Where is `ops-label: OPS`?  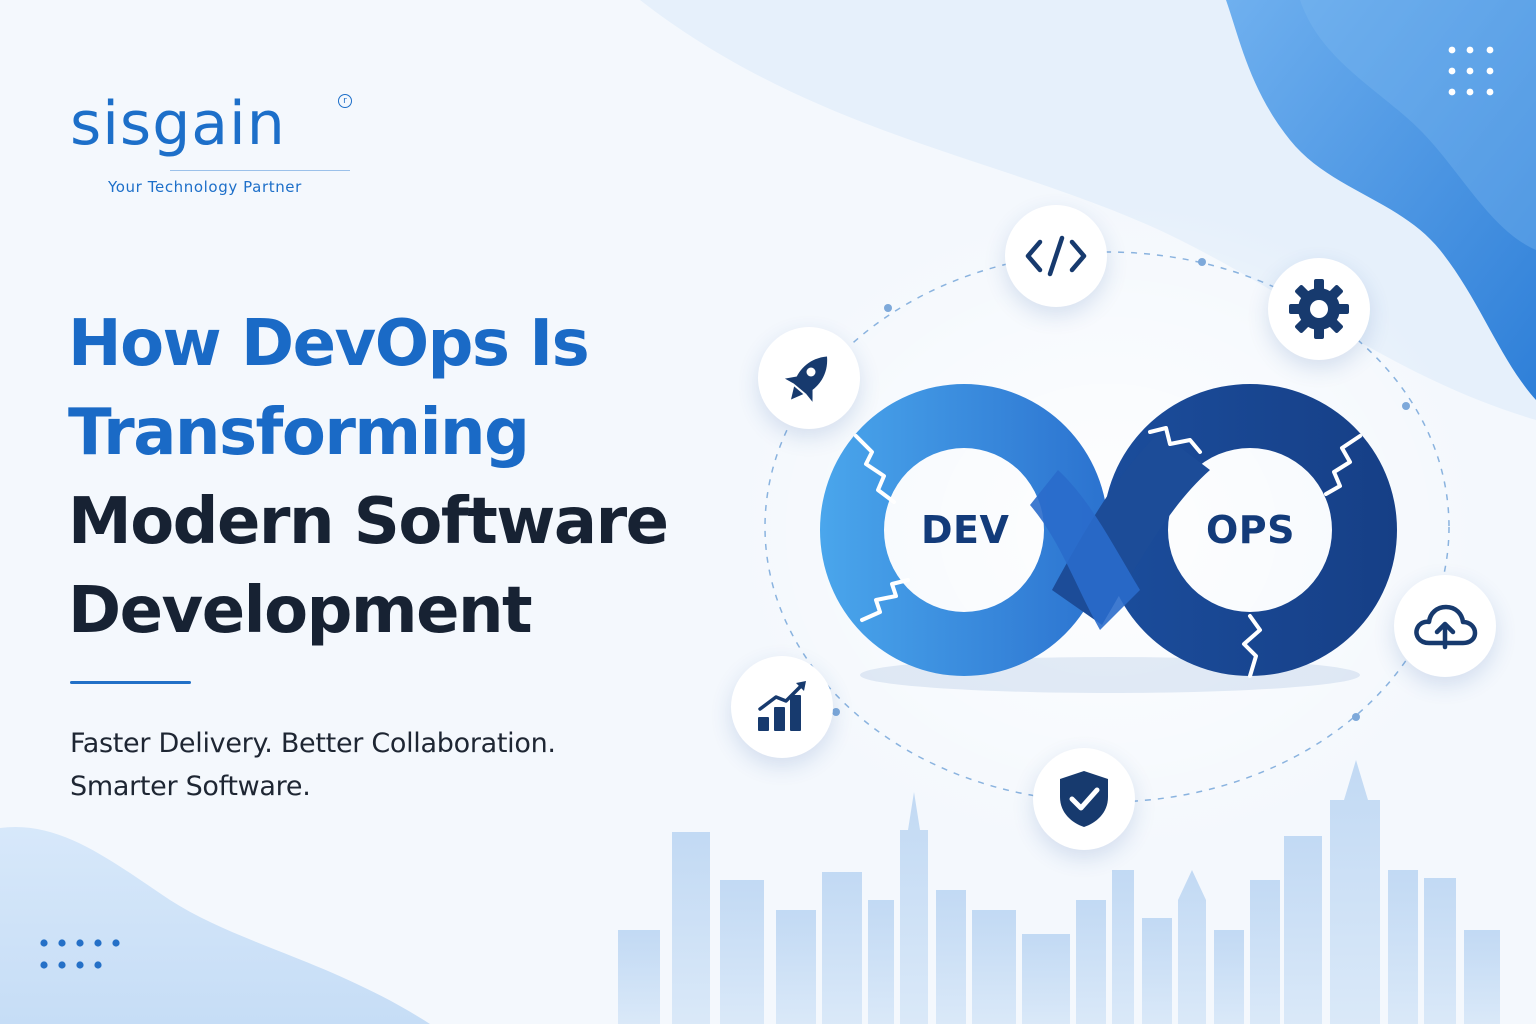
ops-label: OPS is located at coordinates (1251, 530).